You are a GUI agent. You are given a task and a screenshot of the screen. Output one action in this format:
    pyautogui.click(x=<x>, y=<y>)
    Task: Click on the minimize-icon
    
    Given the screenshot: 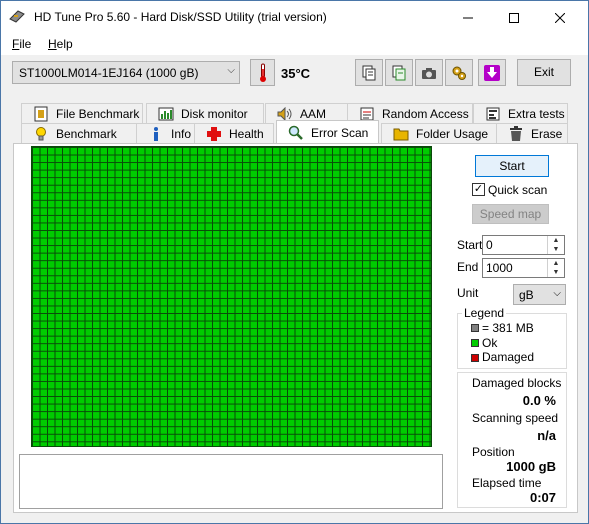 What is the action you would take?
    pyautogui.click(x=468, y=17)
    